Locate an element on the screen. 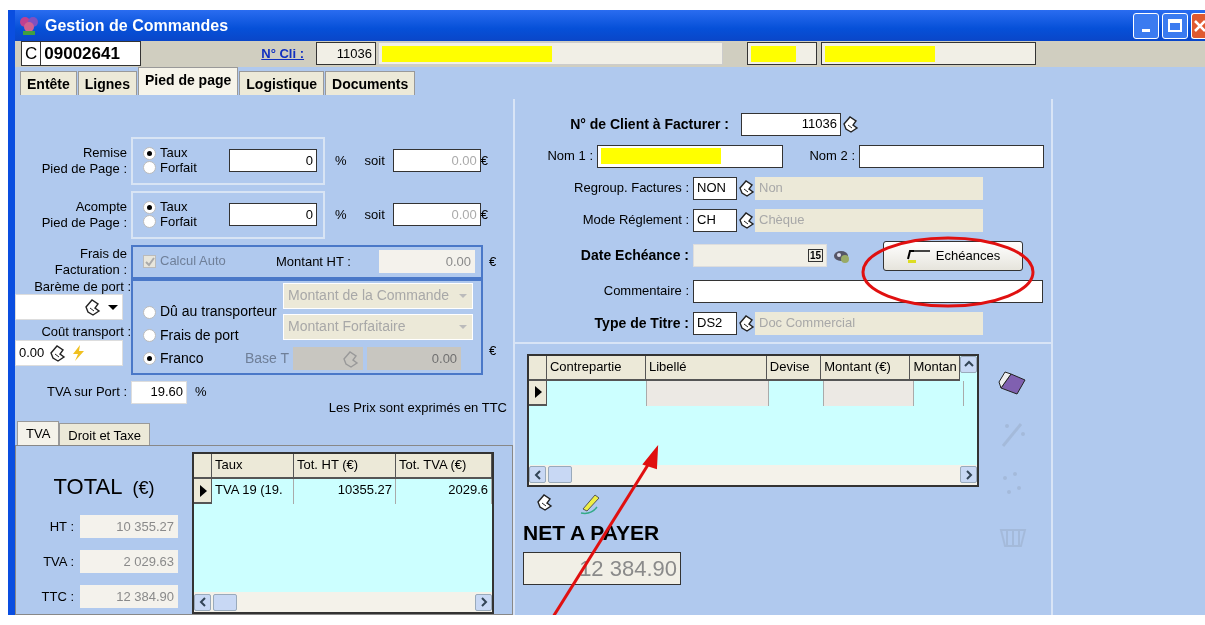 The height and width of the screenshot is (625, 1205). deposit-label: Acompte Pied de Page : is located at coordinates (83, 214).